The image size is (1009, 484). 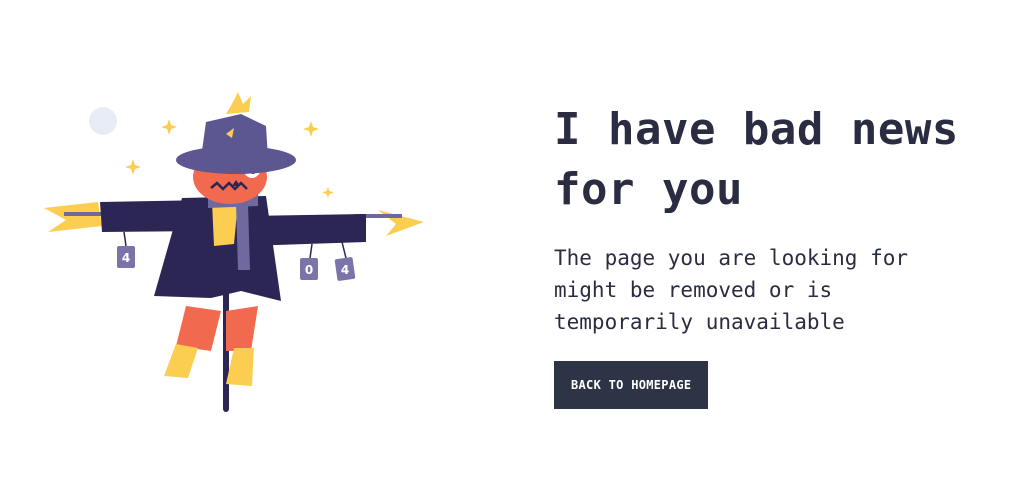 What do you see at coordinates (756, 159) in the screenshot?
I see `page-title: I have bad news for you` at bounding box center [756, 159].